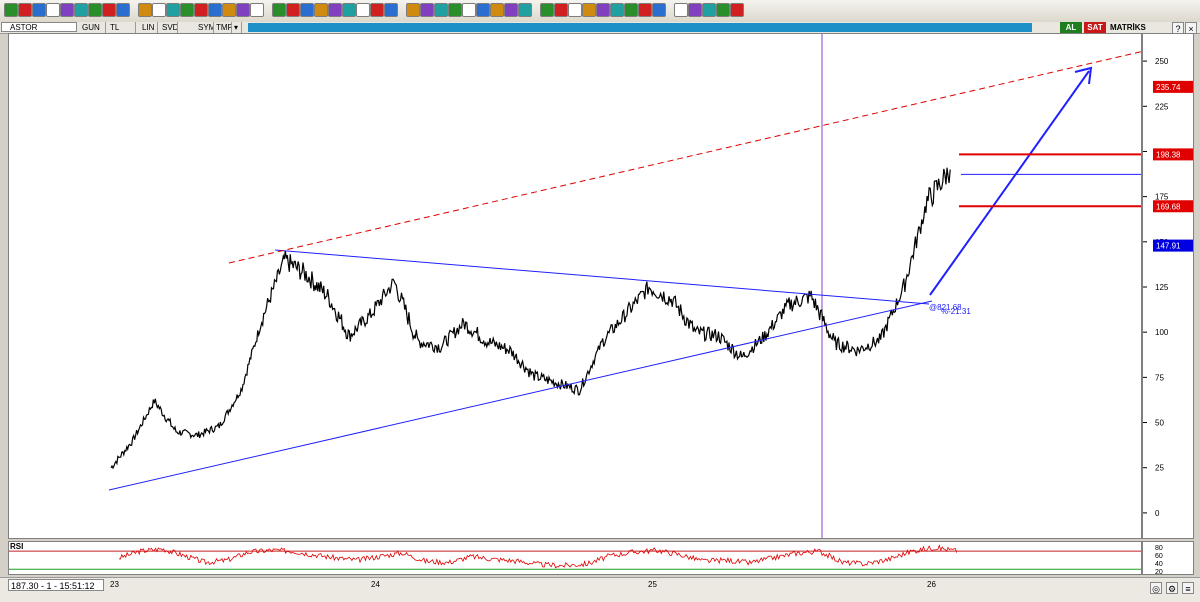  Describe the element at coordinates (169, 27) in the screenshot. I see `svd-button: SVD` at that location.